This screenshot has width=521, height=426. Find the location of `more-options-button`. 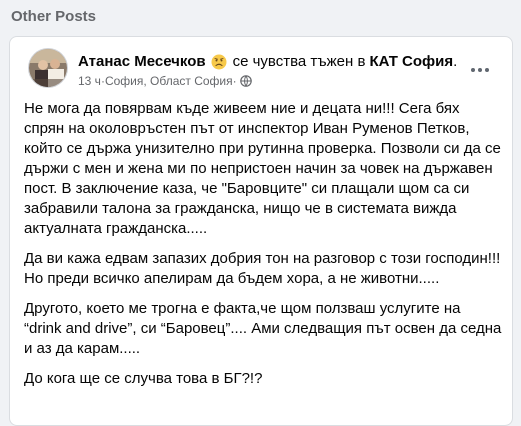

more-options-button is located at coordinates (480, 70).